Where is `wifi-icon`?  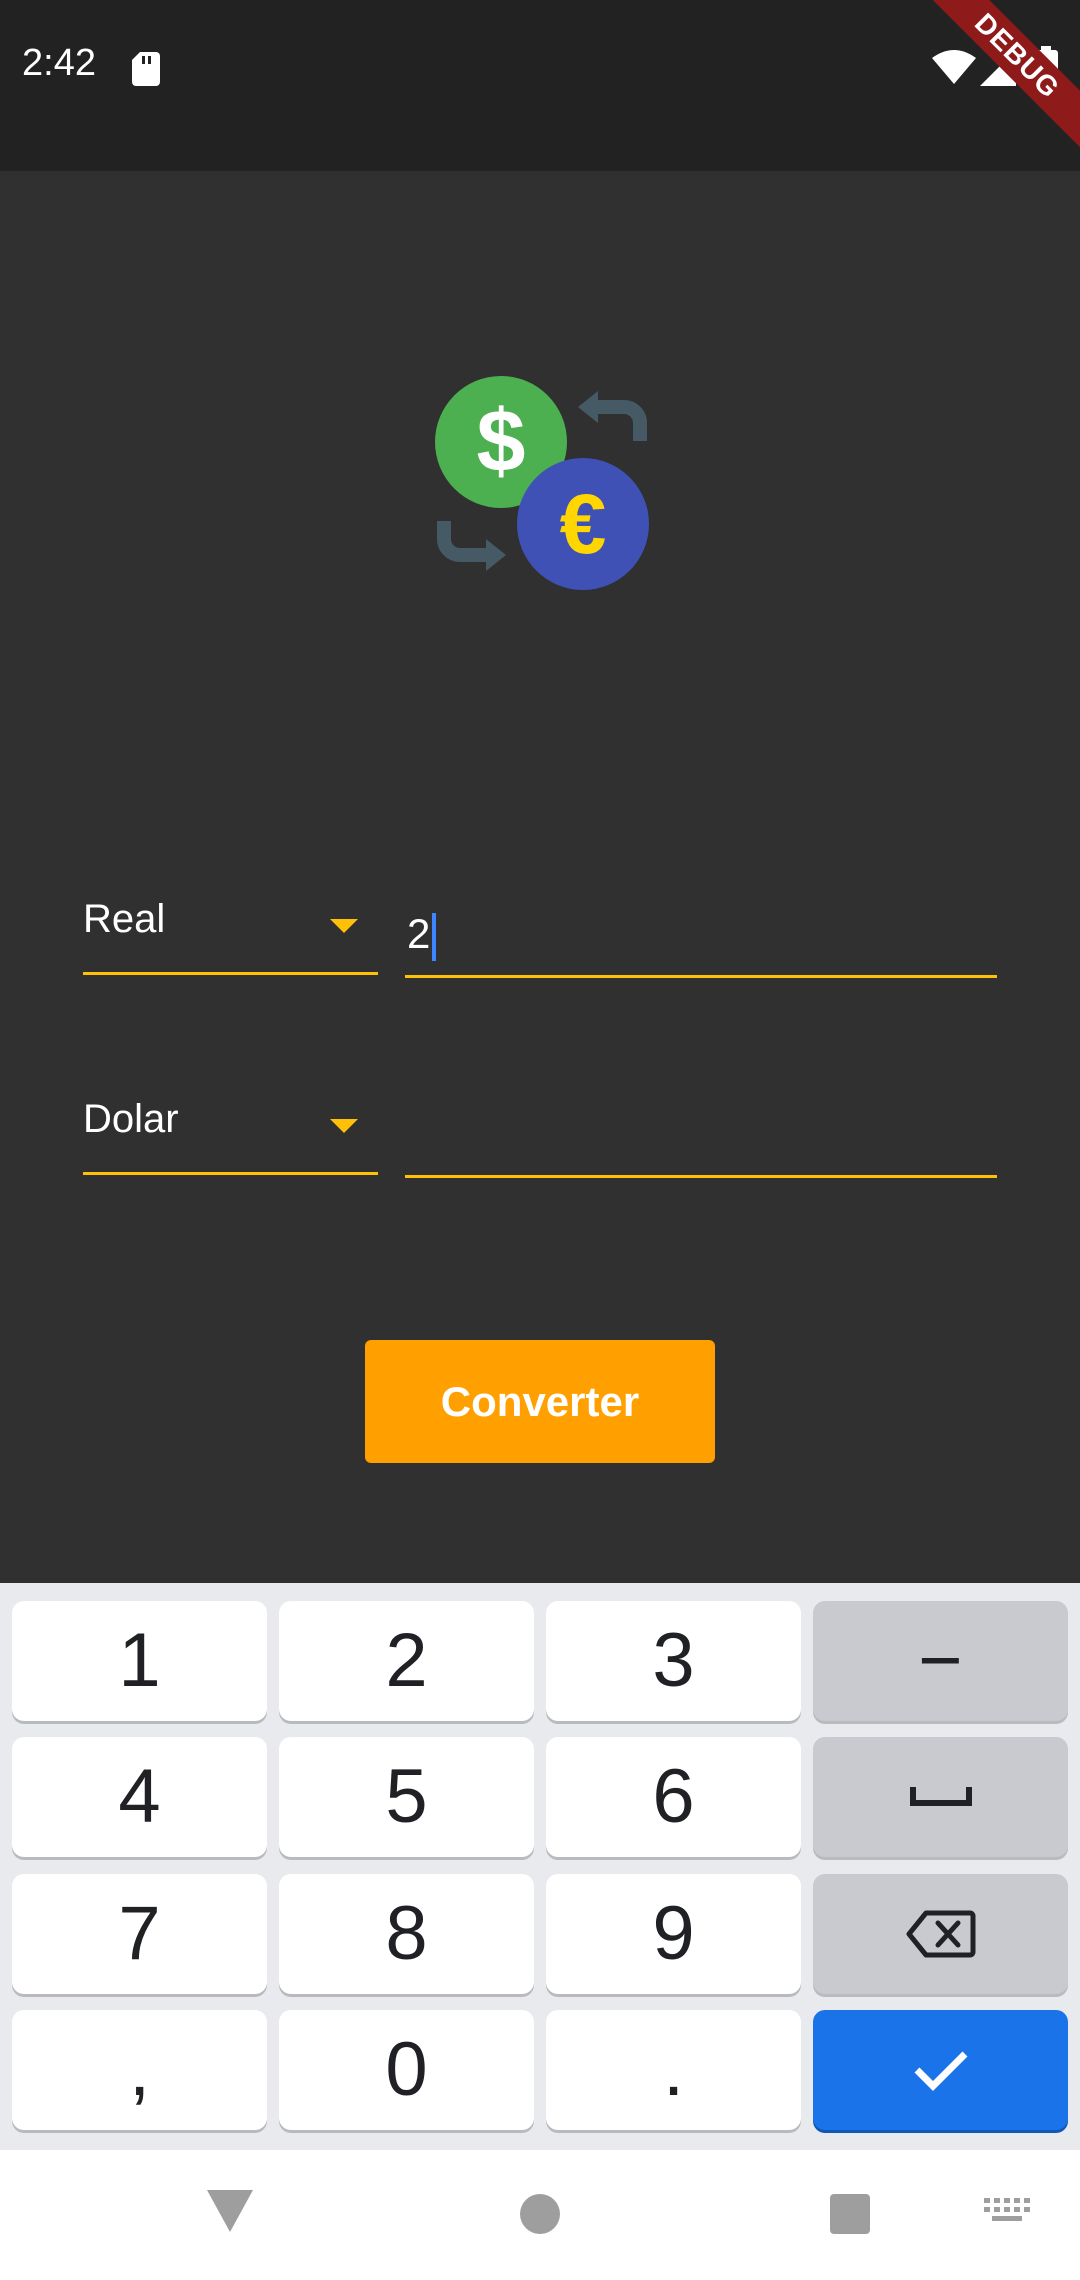 wifi-icon is located at coordinates (954, 67).